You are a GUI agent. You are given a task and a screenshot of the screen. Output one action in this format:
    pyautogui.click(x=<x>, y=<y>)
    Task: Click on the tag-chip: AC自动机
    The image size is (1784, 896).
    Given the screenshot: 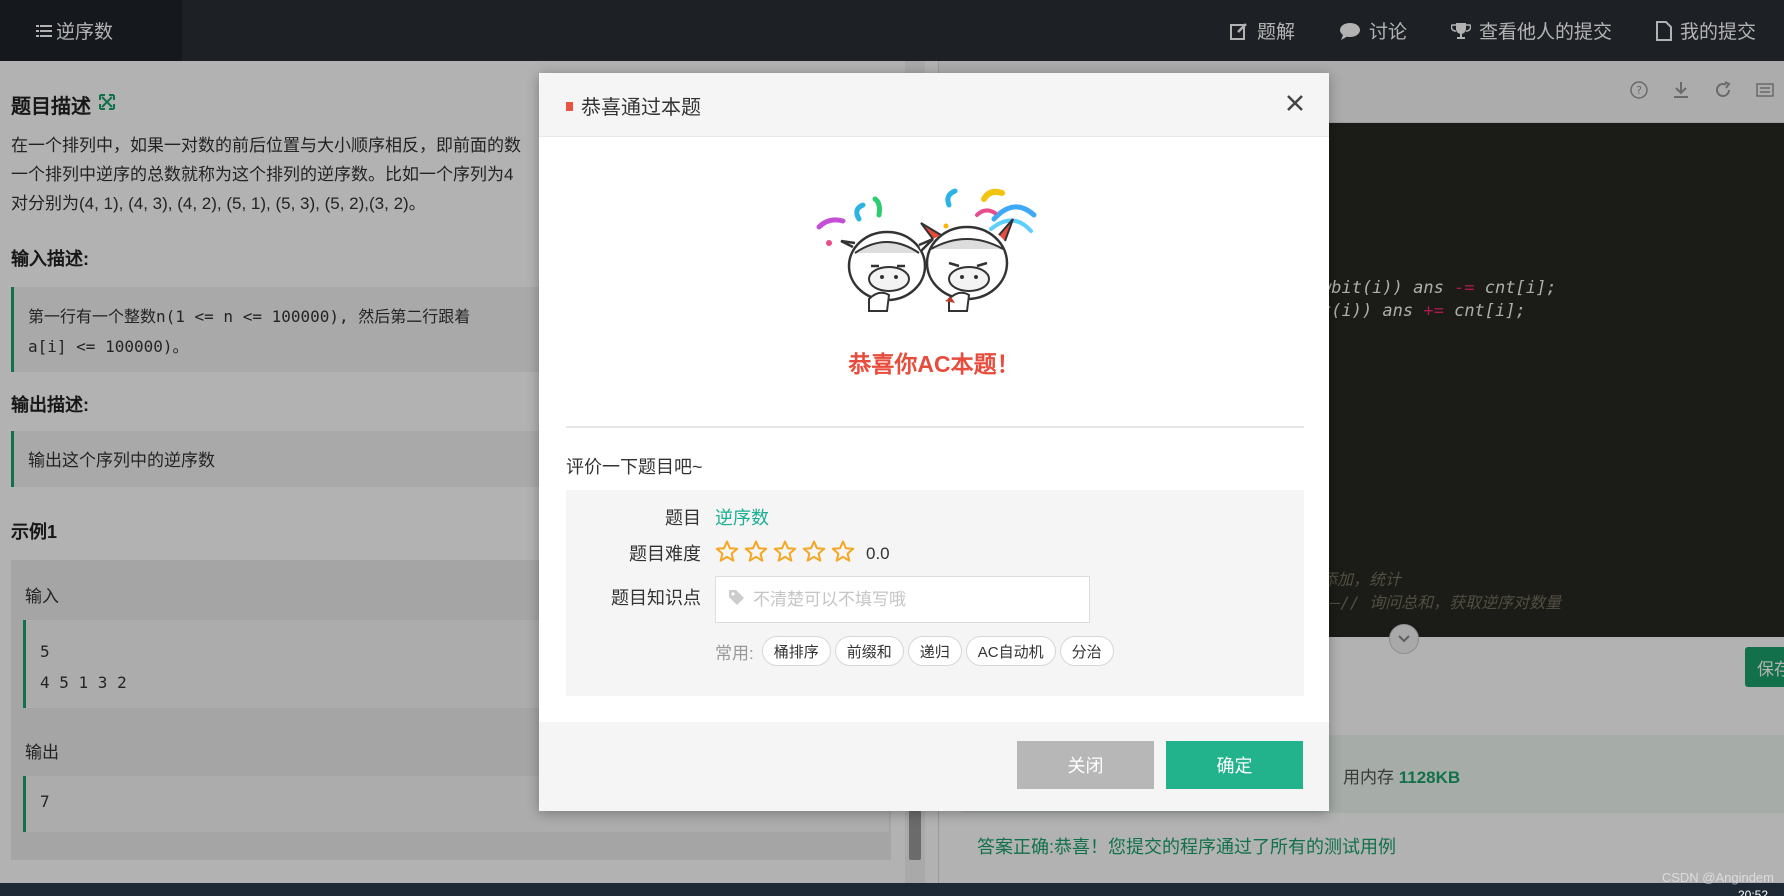 What is the action you would take?
    pyautogui.click(x=1010, y=651)
    